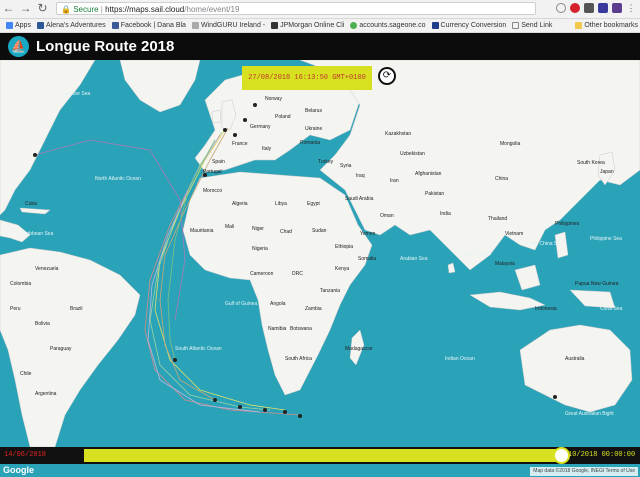  I want to click on bookmark-item: Currency Conversion, so click(468, 25).